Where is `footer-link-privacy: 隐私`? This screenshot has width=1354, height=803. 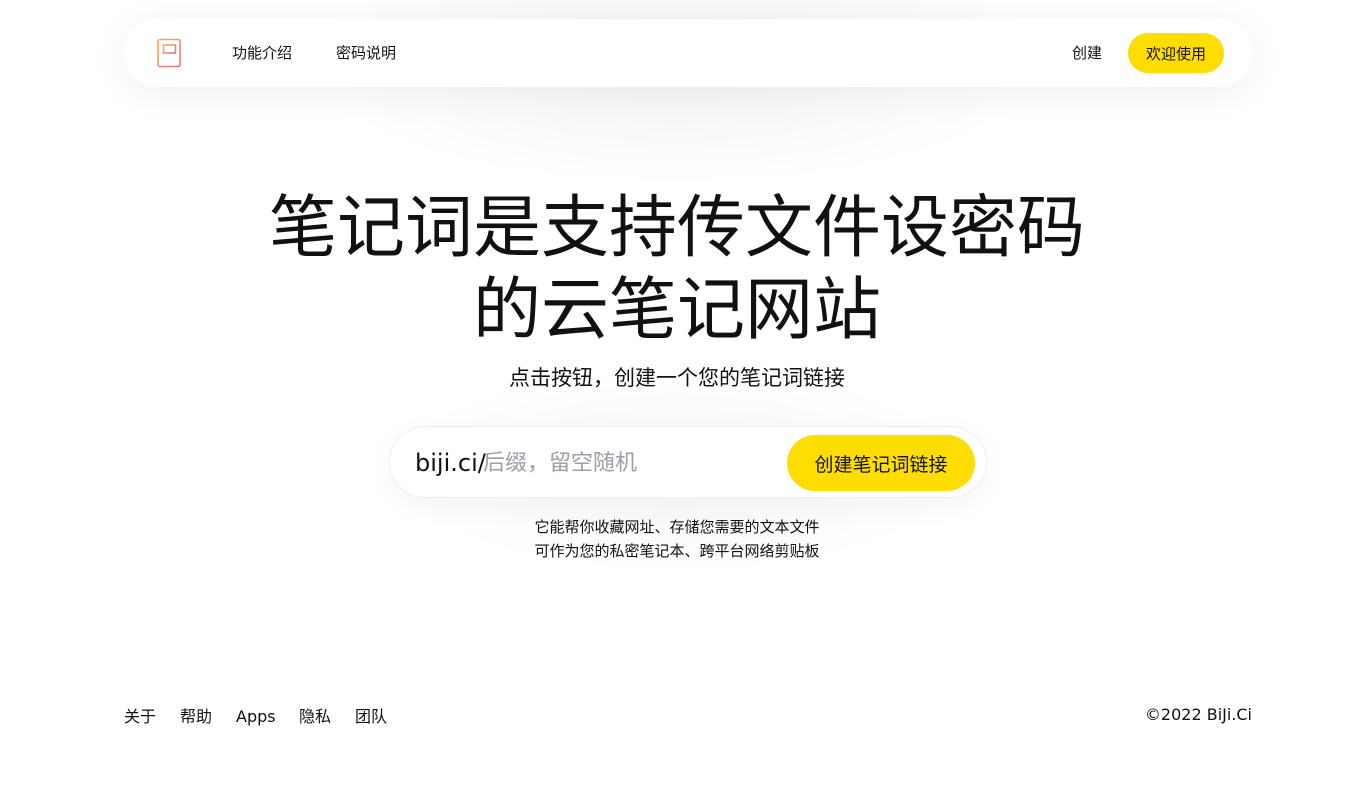 footer-link-privacy: 隐私 is located at coordinates (315, 717).